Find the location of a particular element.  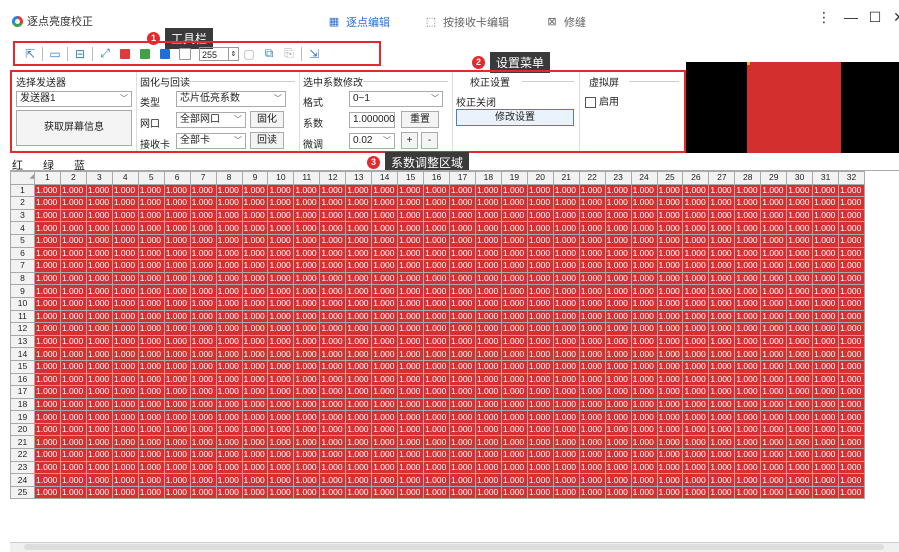

column-header: 5 is located at coordinates (151, 178).